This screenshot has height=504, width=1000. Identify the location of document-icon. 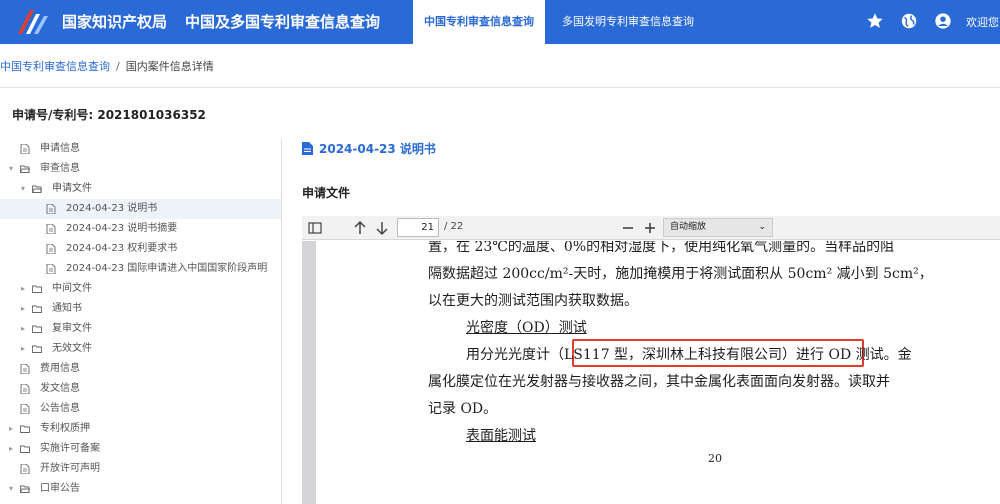
(307, 148).